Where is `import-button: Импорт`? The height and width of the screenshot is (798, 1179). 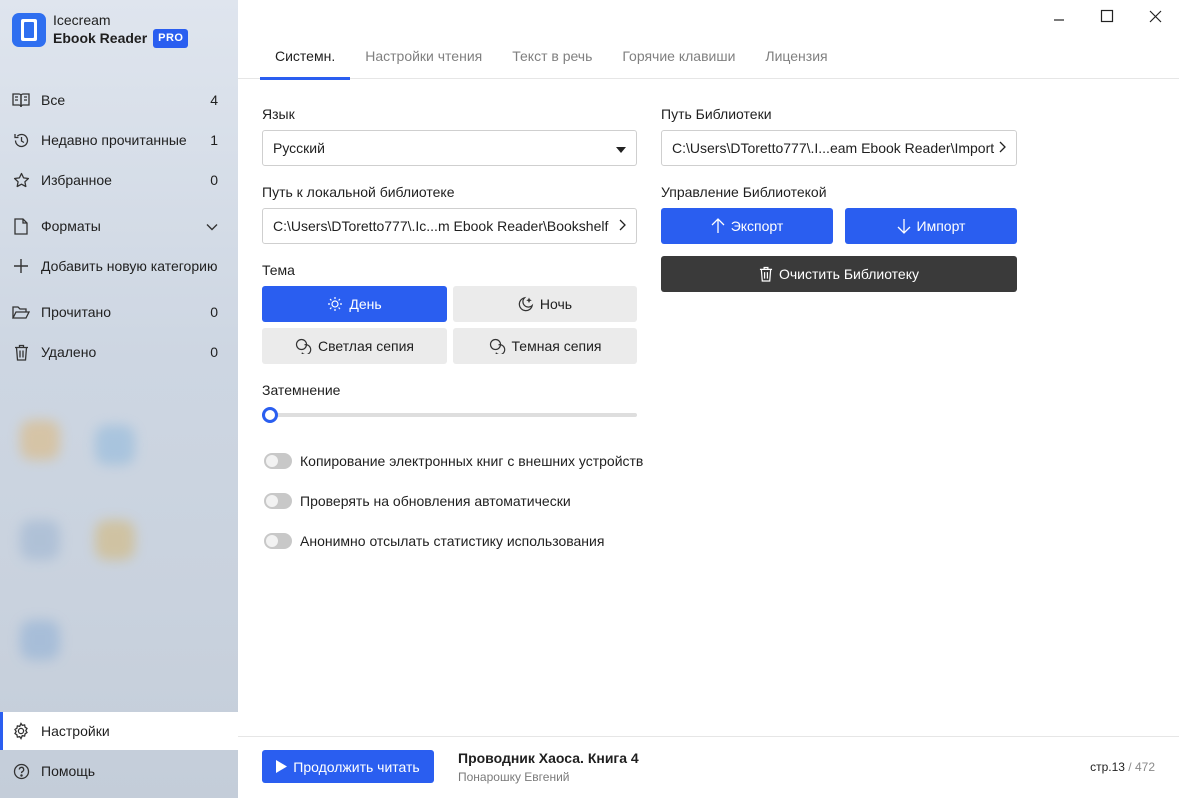 import-button: Импорт is located at coordinates (931, 226).